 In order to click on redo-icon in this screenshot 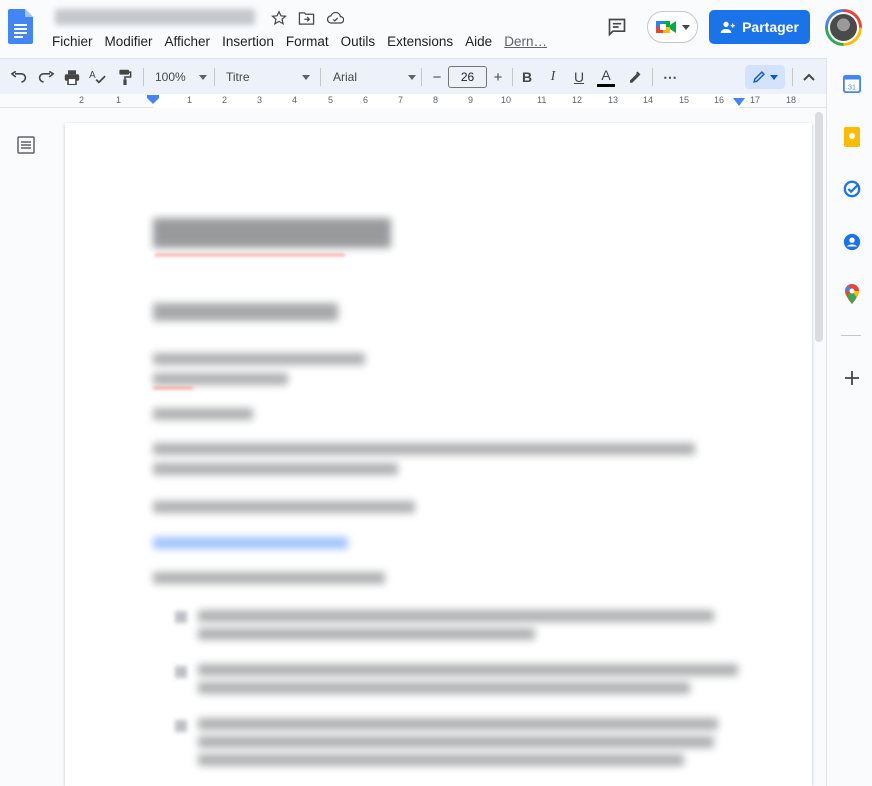, I will do `click(46, 77)`.